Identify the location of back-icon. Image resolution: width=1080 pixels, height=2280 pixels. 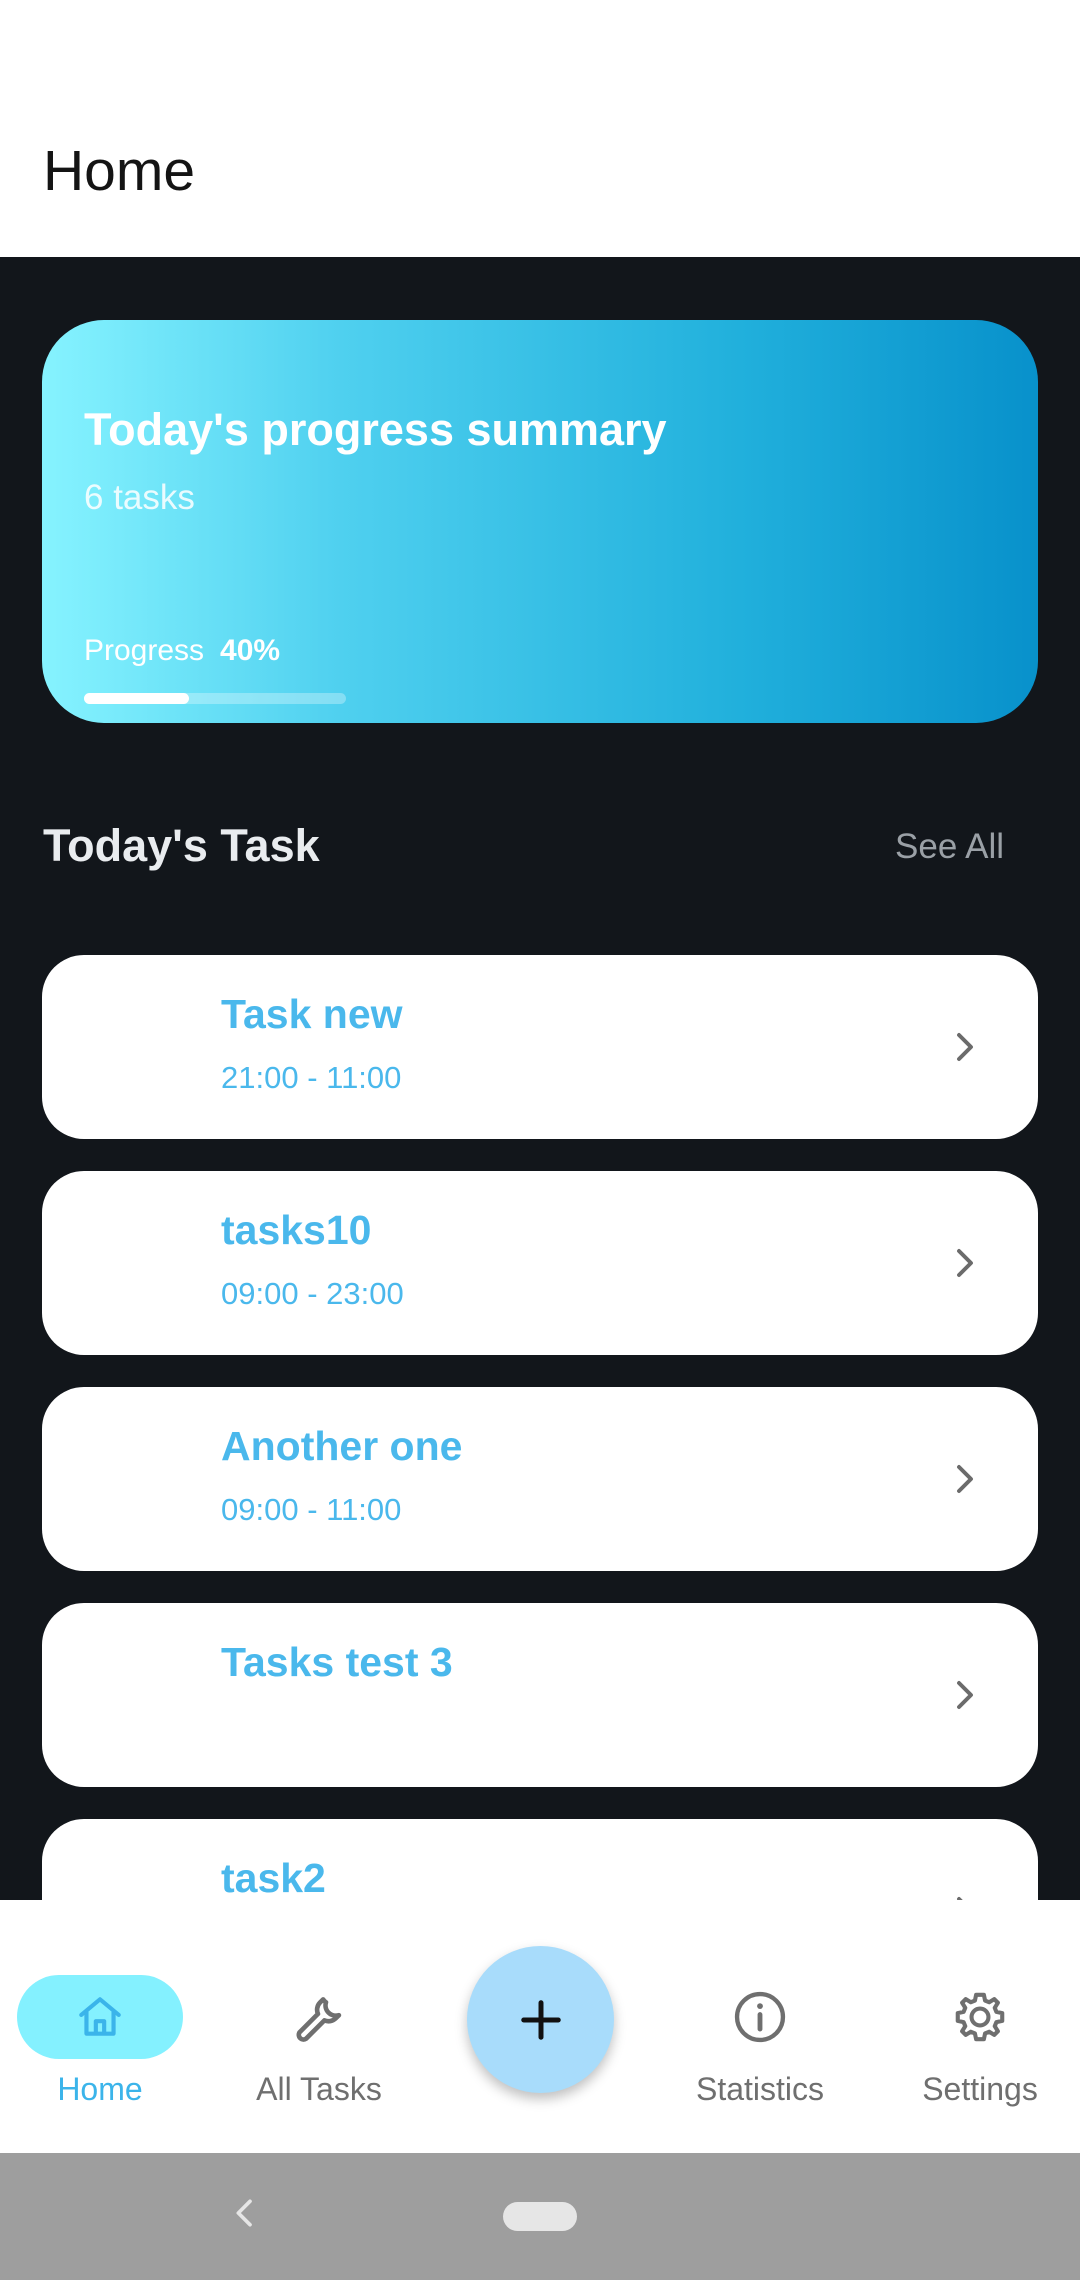
(245, 2213).